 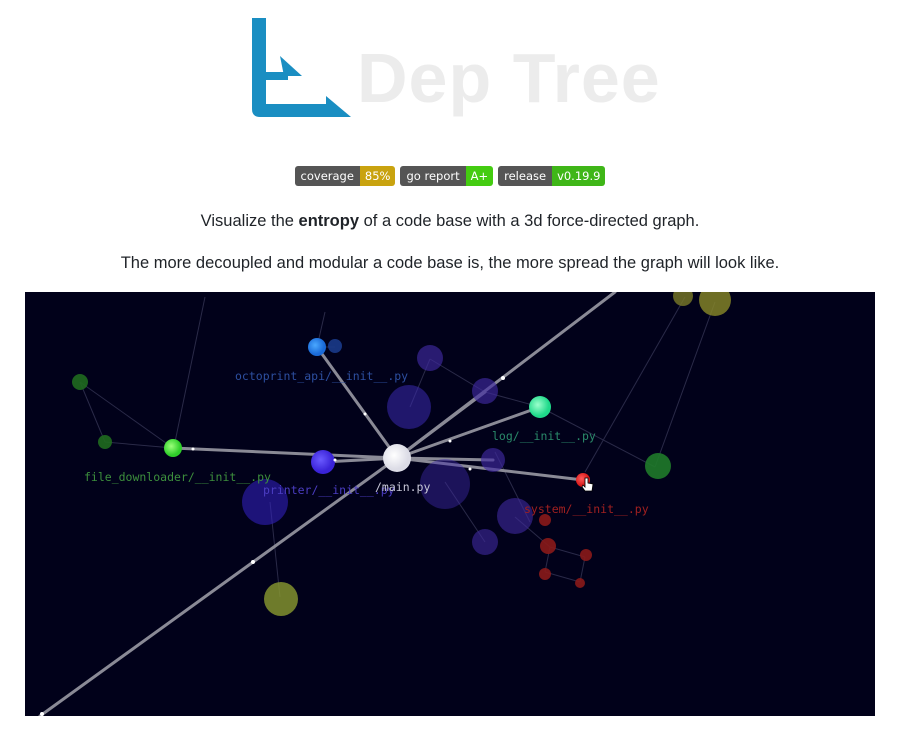 I want to click on octoprint-node, so click(x=317, y=347).